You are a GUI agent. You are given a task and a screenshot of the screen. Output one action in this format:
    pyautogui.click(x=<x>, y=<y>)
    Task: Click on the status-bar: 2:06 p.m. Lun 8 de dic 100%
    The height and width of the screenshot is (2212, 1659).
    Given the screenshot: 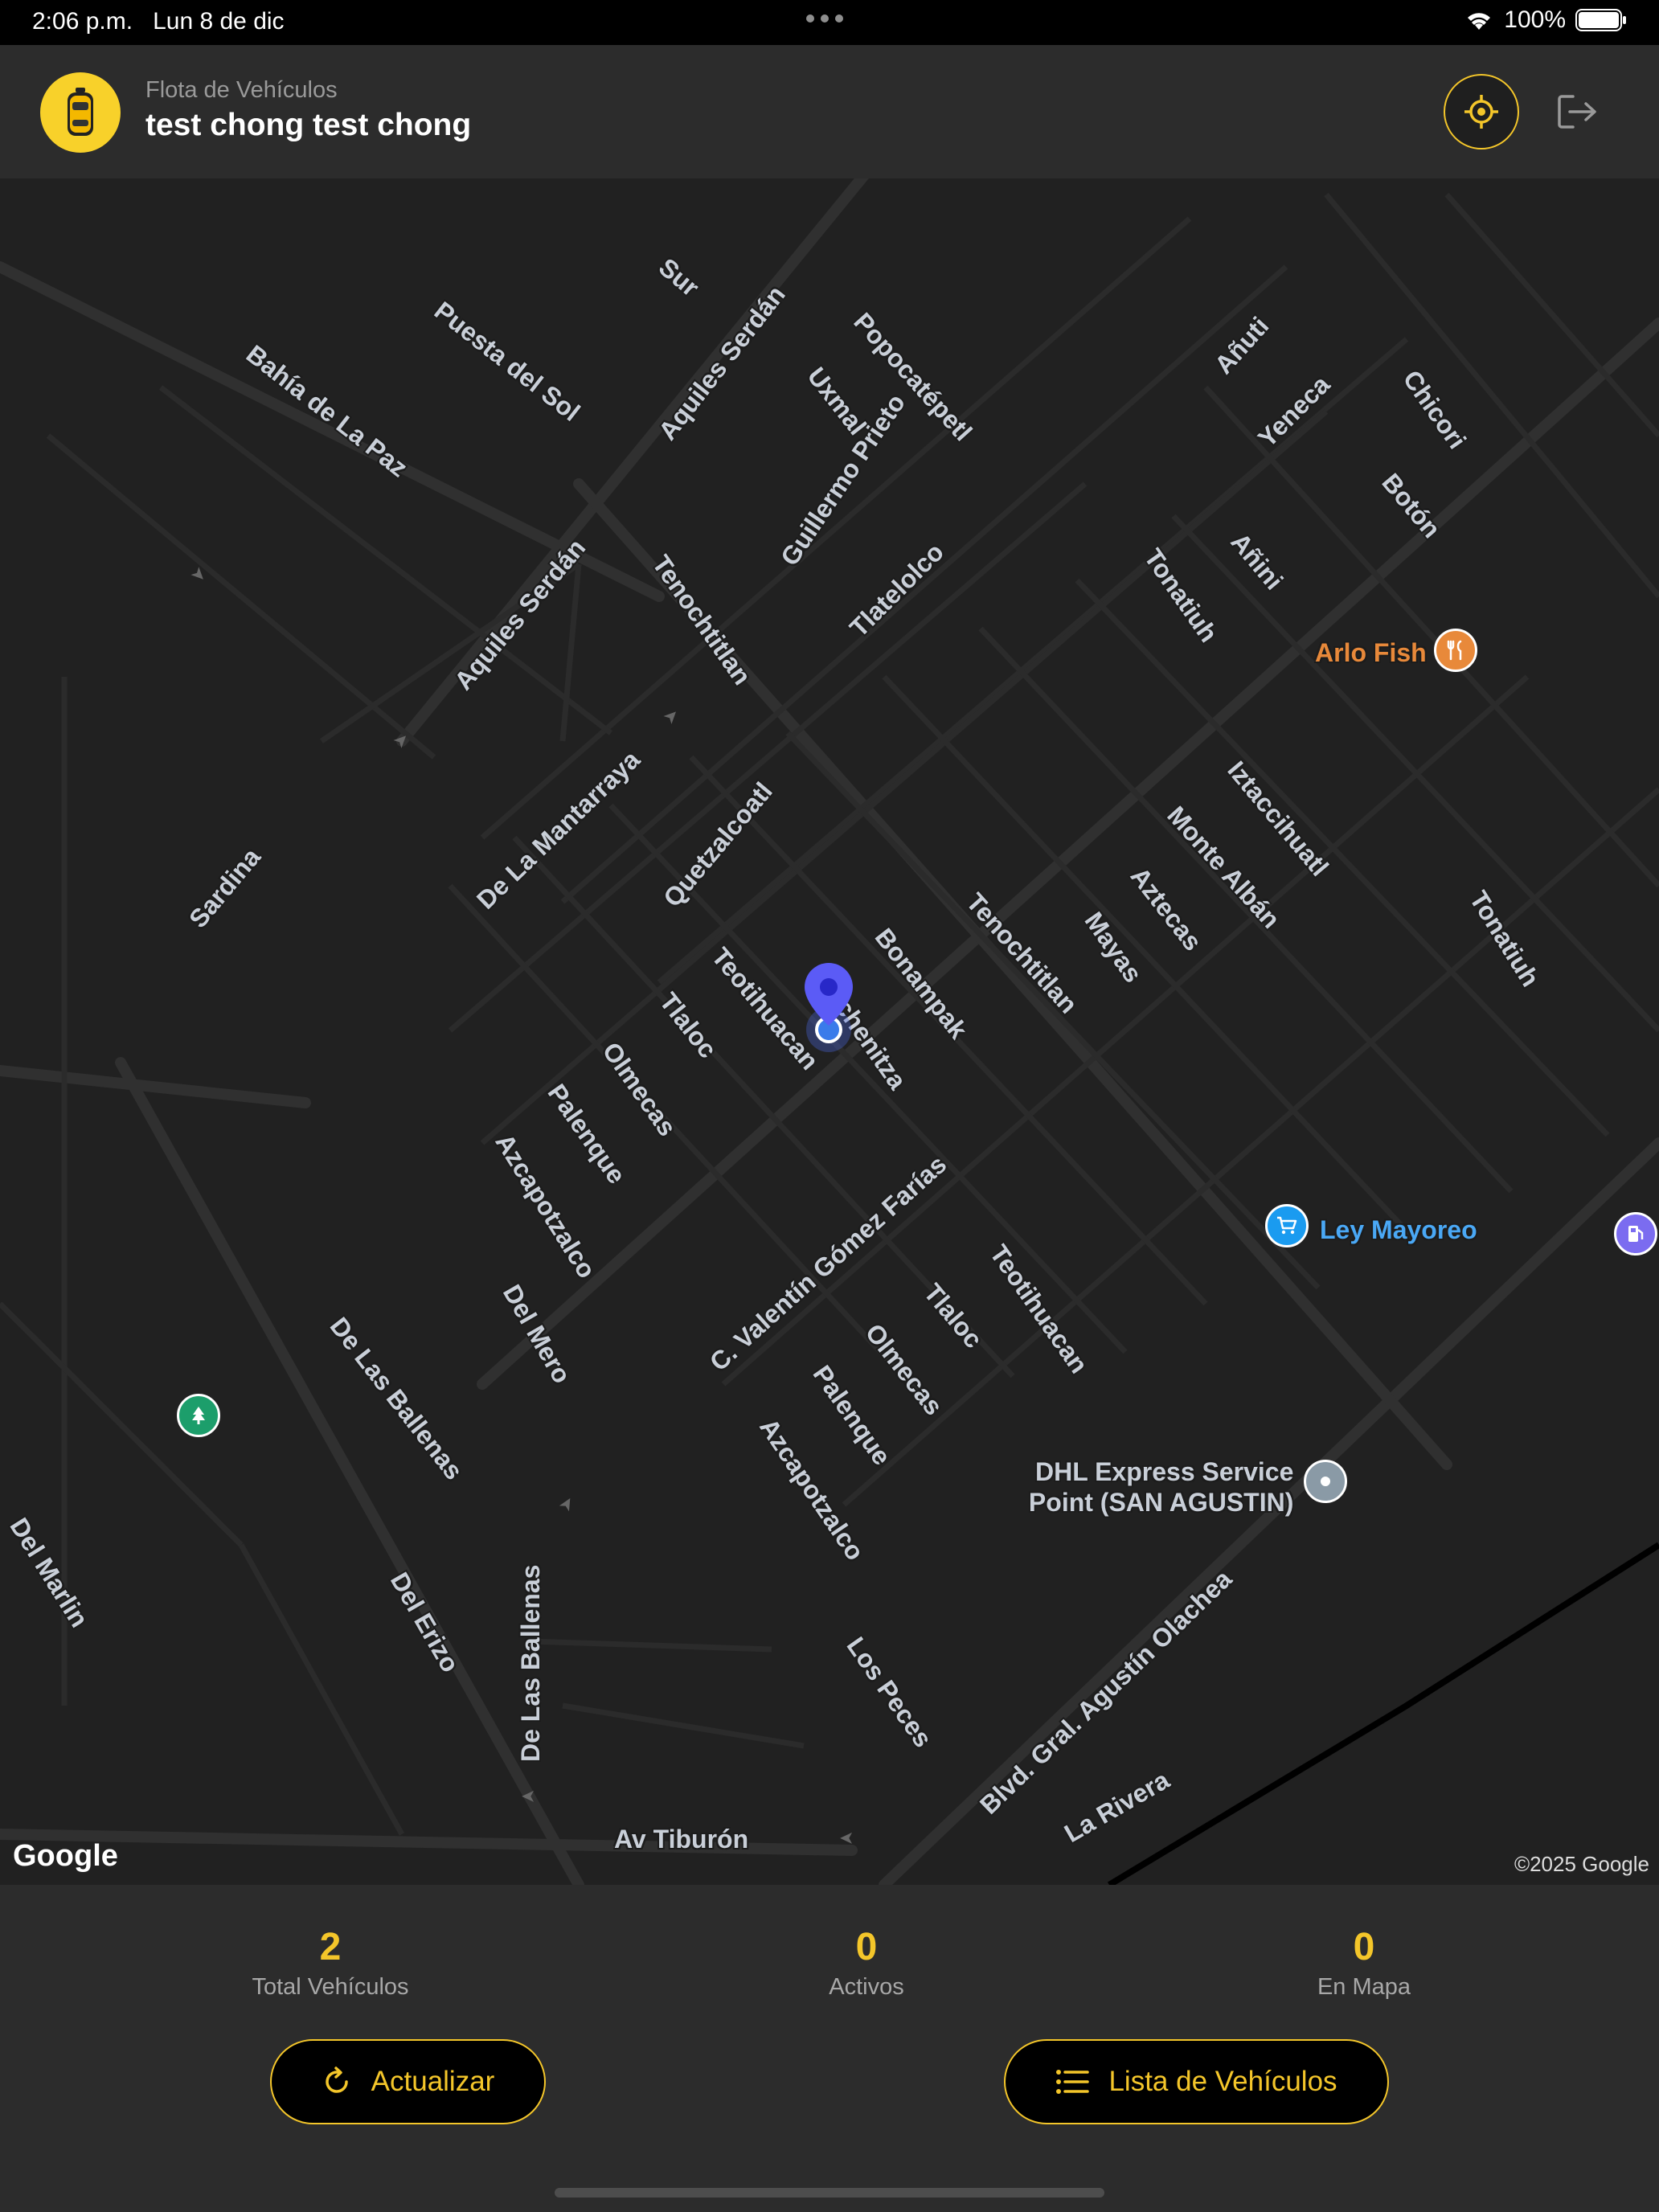 What is the action you would take?
    pyautogui.click(x=829, y=22)
    